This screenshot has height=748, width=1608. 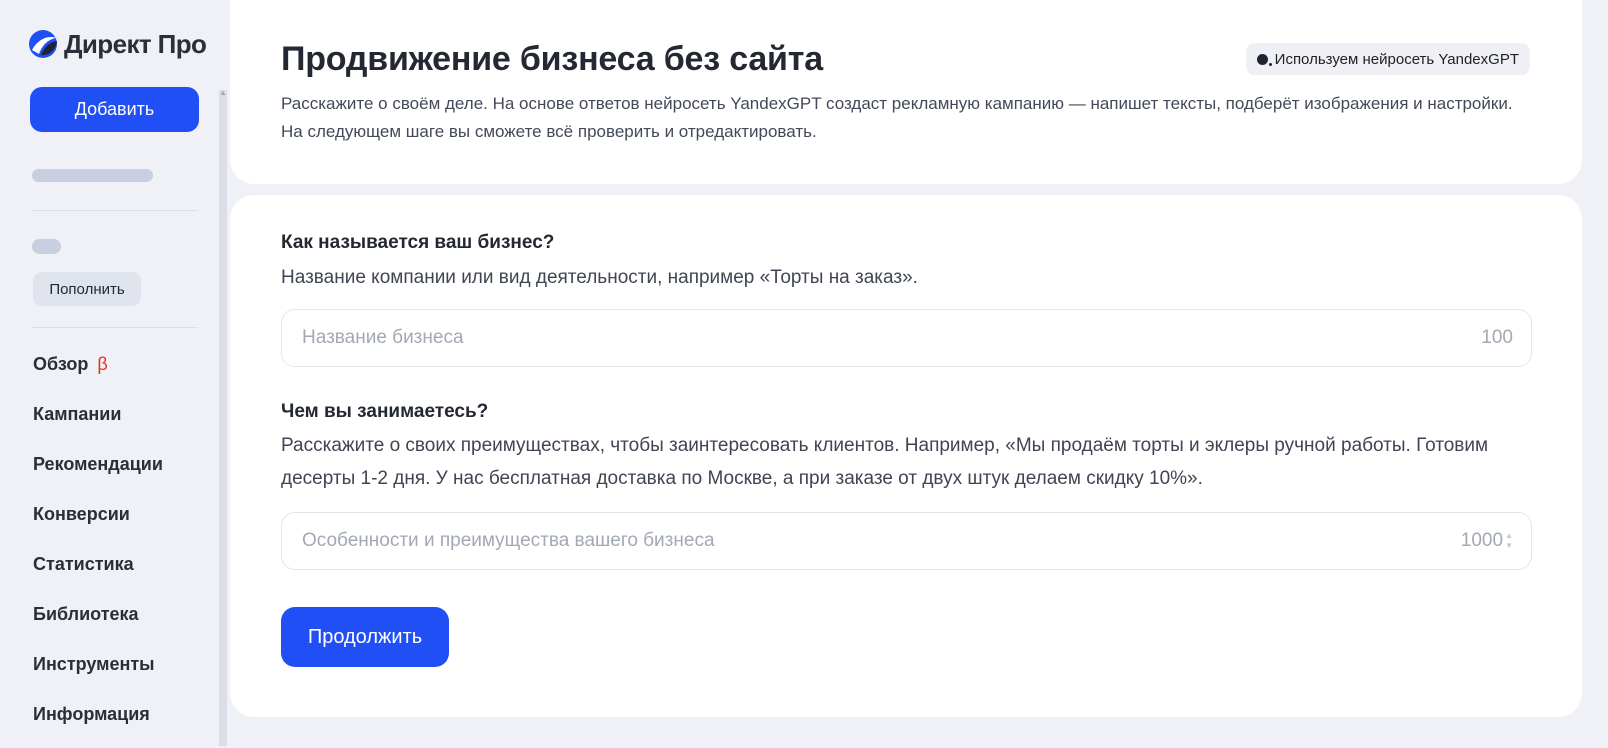 What do you see at coordinates (81, 514) in the screenshot?
I see `sidebar-item-label: Конверсии` at bounding box center [81, 514].